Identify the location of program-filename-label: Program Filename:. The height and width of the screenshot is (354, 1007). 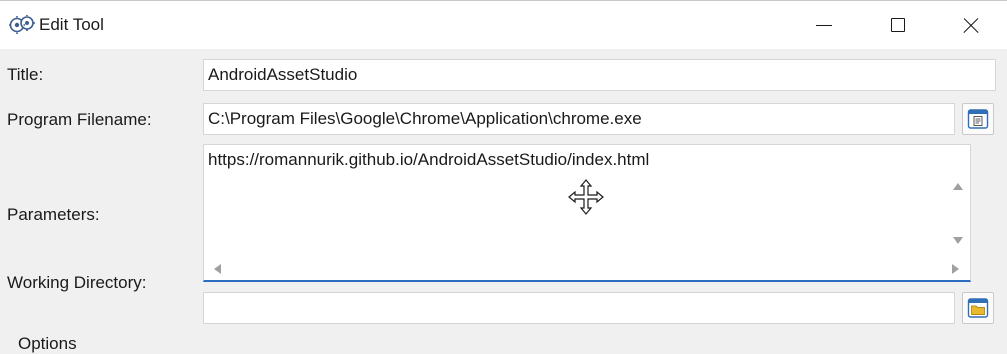
(79, 119).